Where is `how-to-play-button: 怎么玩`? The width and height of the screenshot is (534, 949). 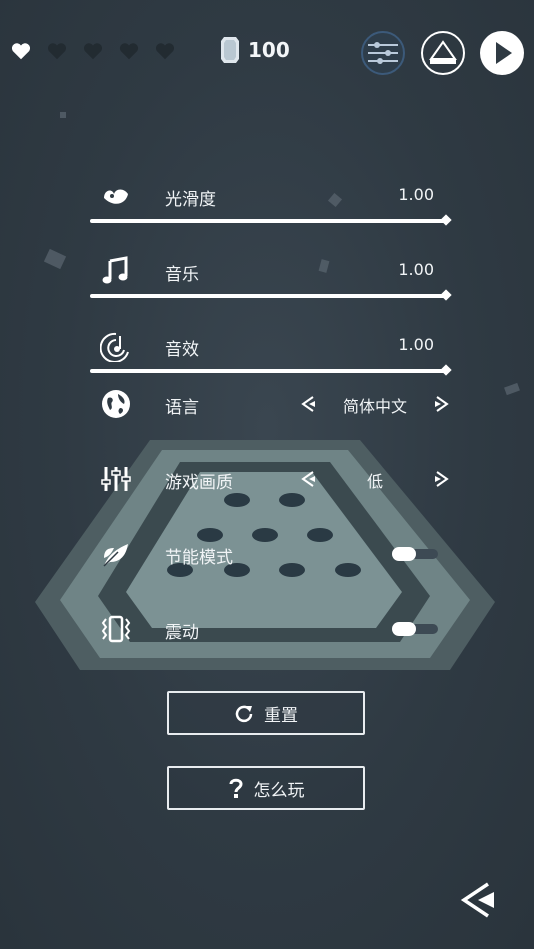 how-to-play-button: 怎么玩 is located at coordinates (266, 788).